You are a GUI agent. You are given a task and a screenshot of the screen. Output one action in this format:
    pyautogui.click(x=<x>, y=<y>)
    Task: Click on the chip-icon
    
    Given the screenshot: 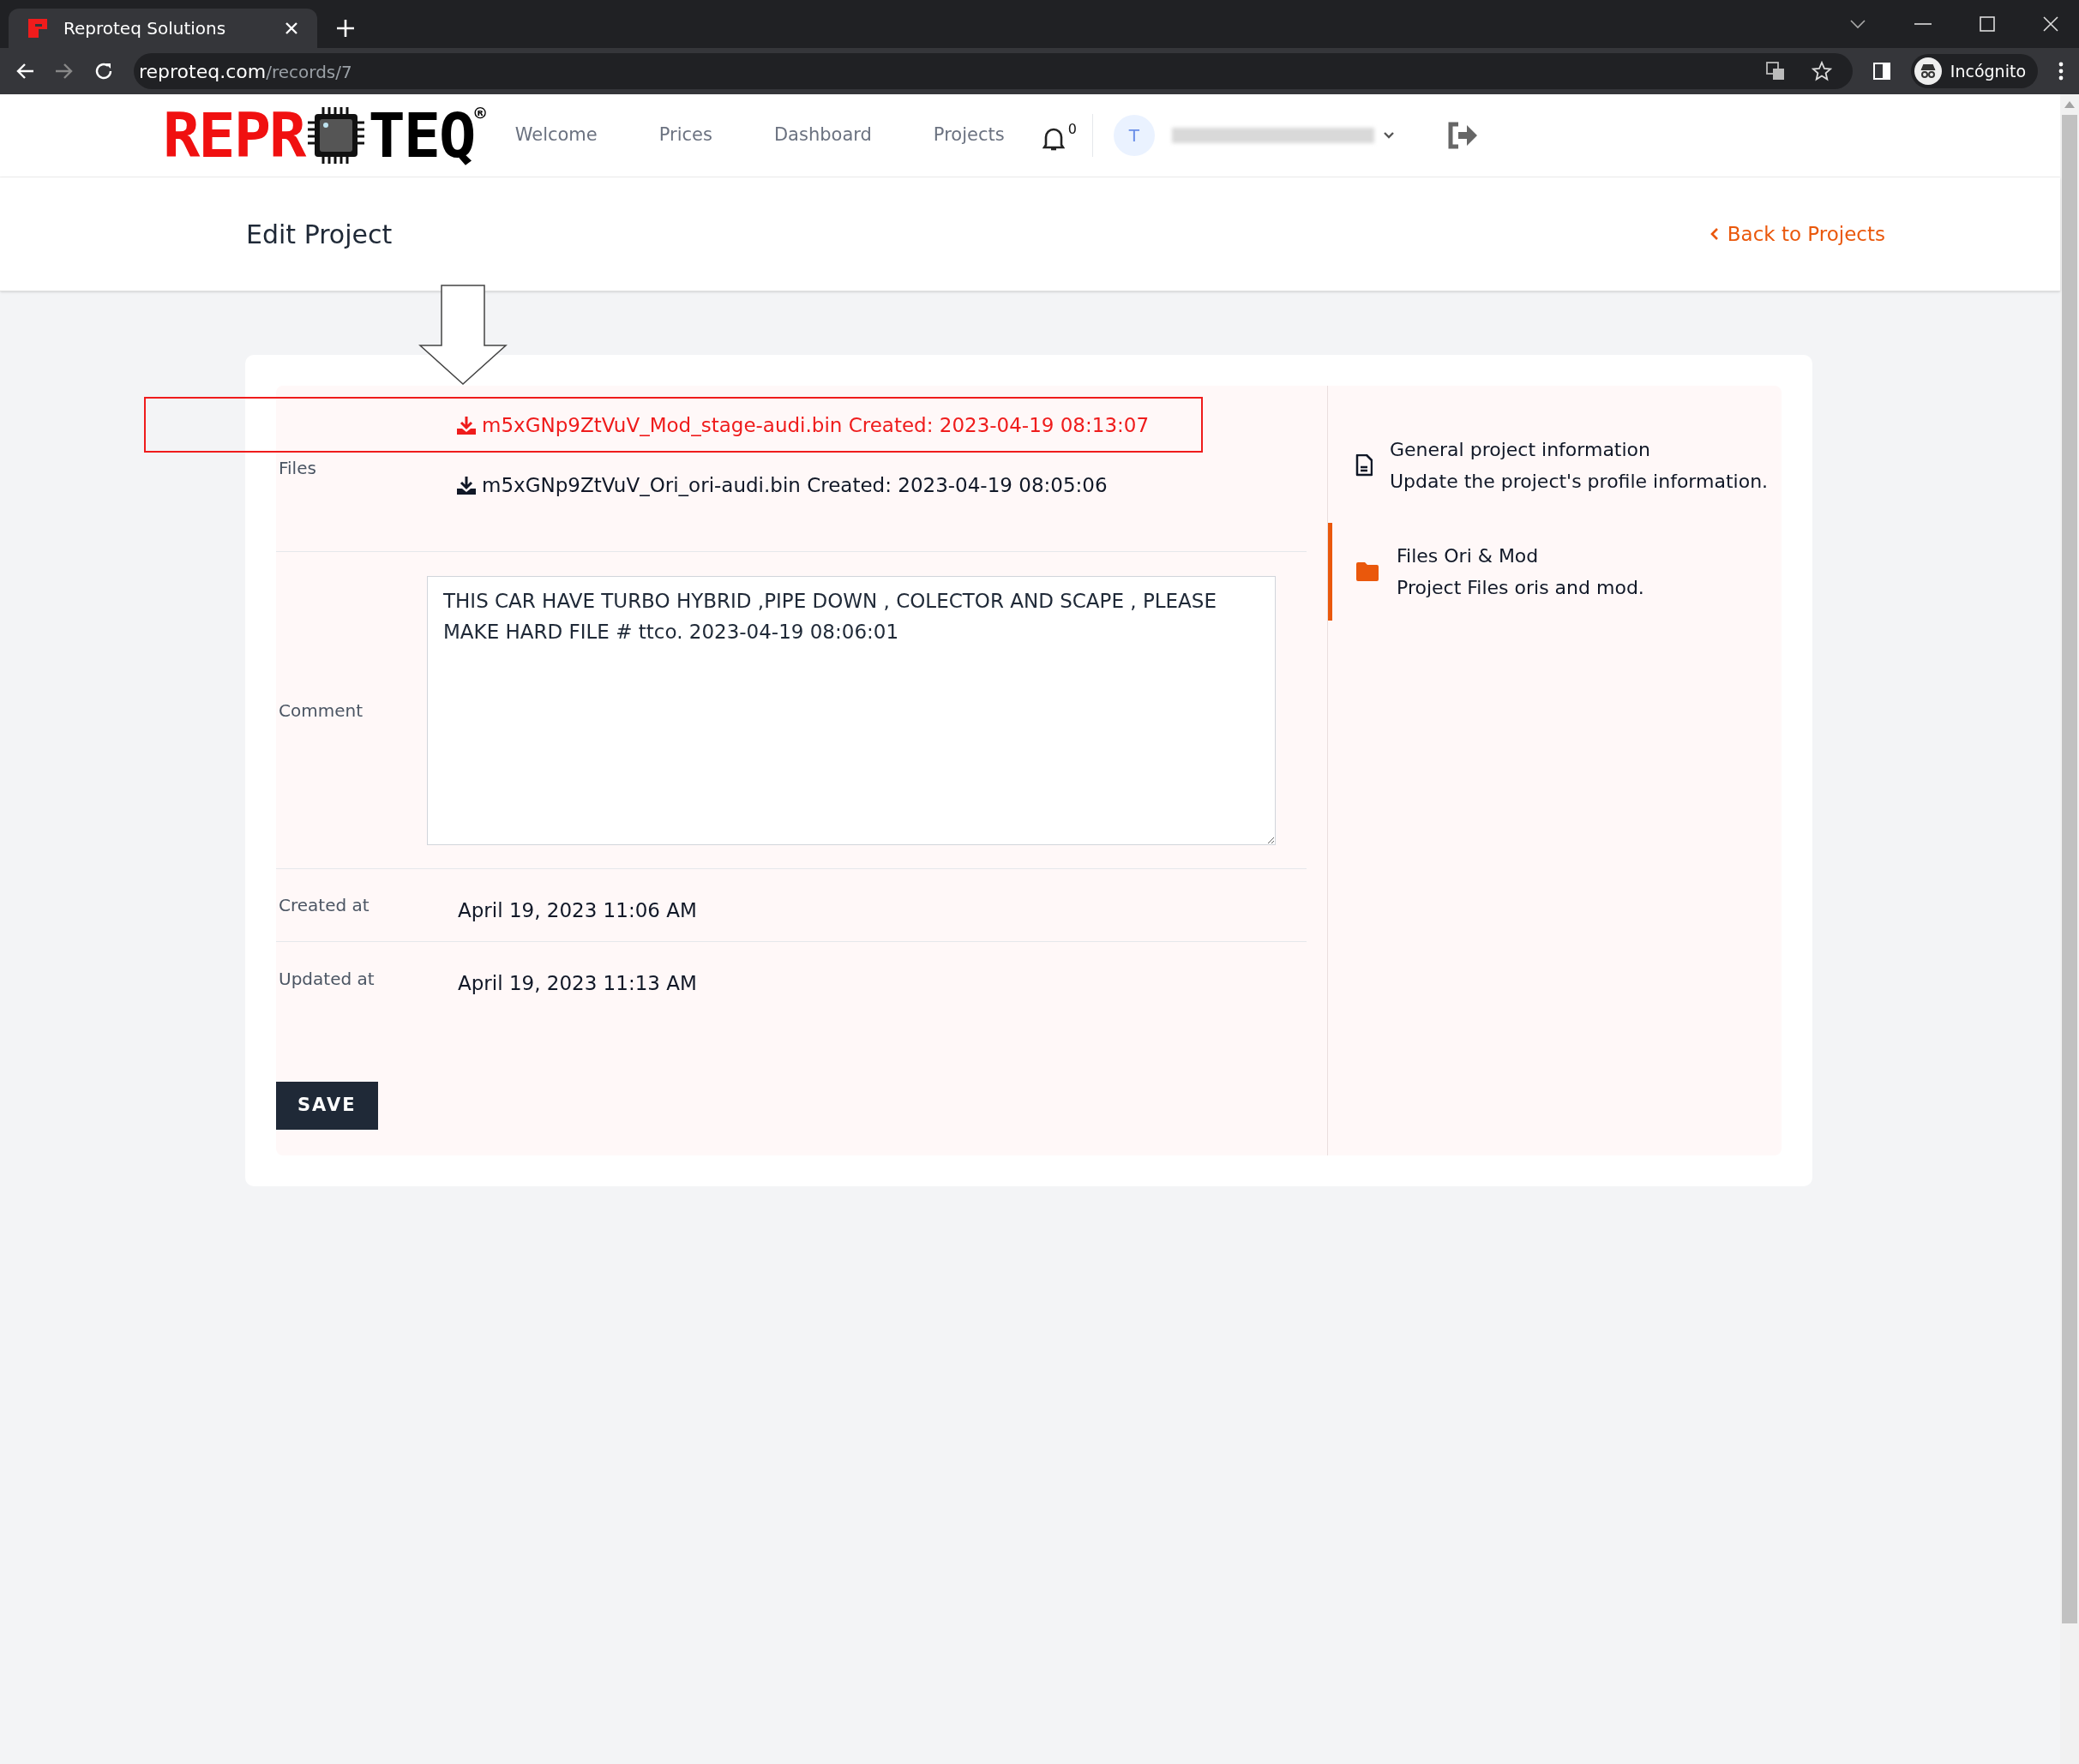 What is the action you would take?
    pyautogui.click(x=336, y=135)
    